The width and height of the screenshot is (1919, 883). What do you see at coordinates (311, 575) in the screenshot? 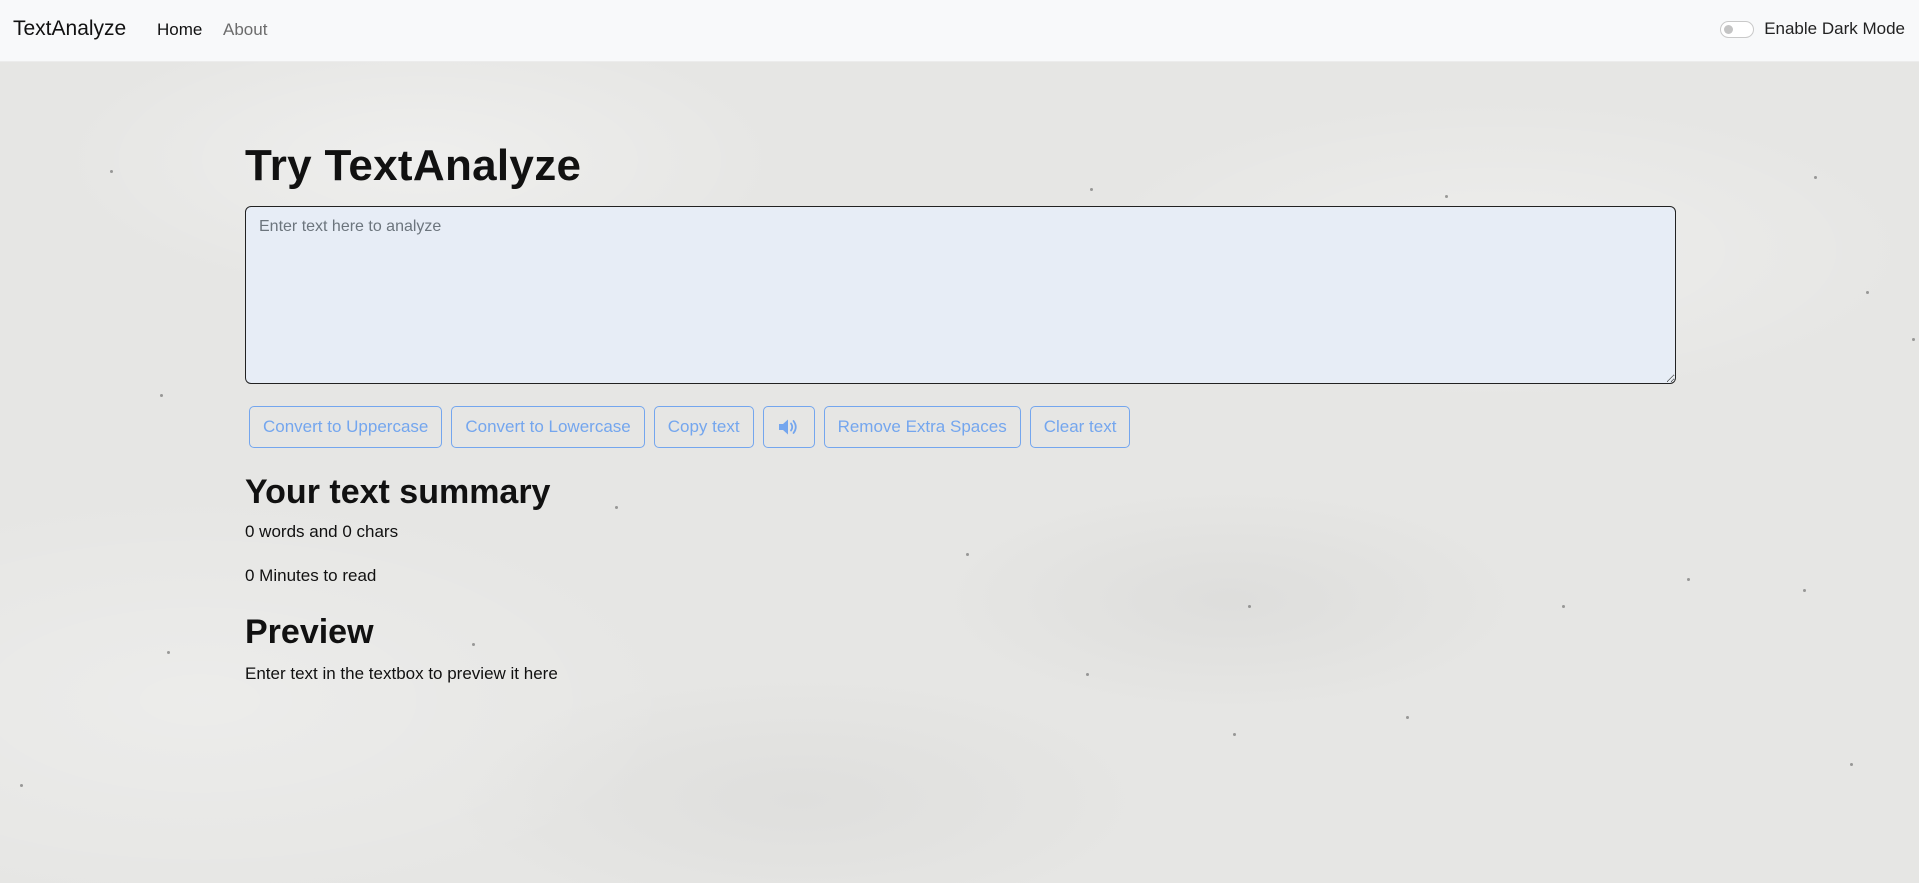
I see `read-time: 0 Minutes to read` at bounding box center [311, 575].